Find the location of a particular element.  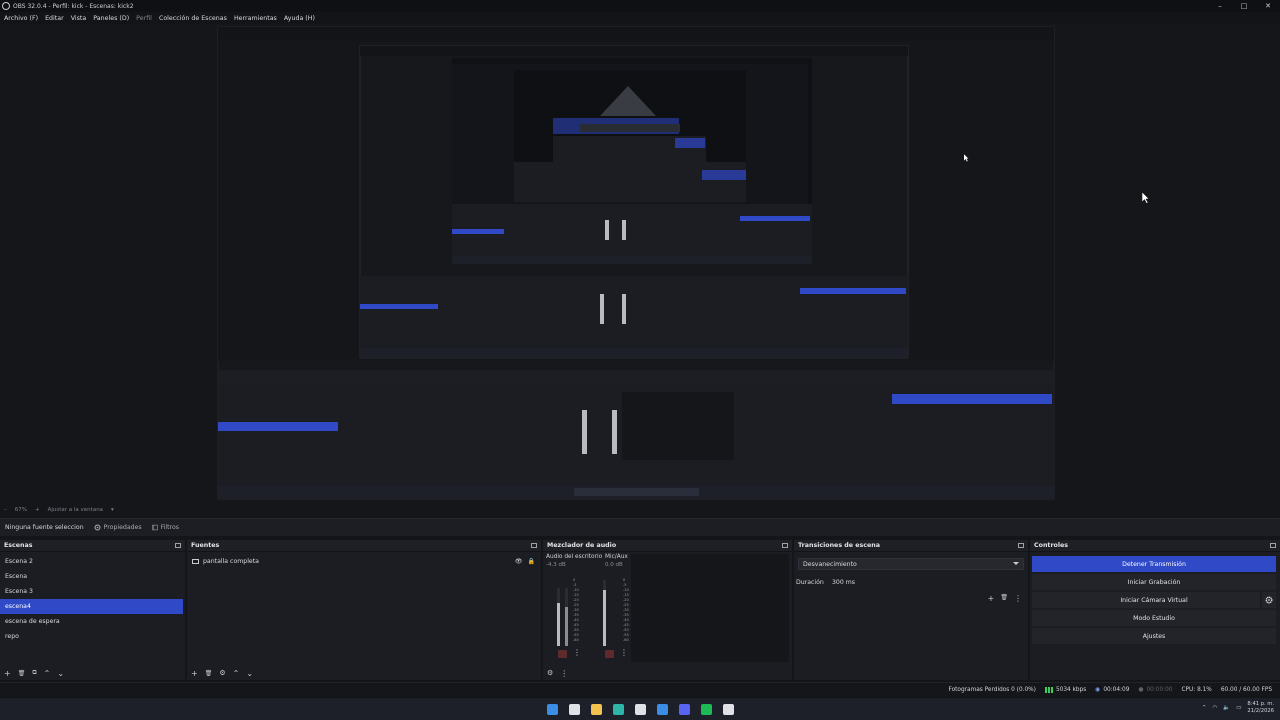

mail-icon is located at coordinates (662, 709).